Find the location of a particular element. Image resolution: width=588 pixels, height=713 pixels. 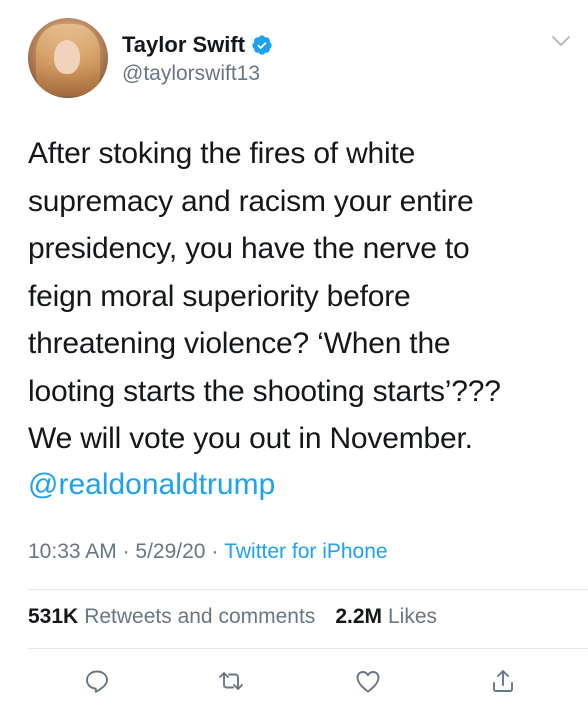

like-icon is located at coordinates (368, 682).